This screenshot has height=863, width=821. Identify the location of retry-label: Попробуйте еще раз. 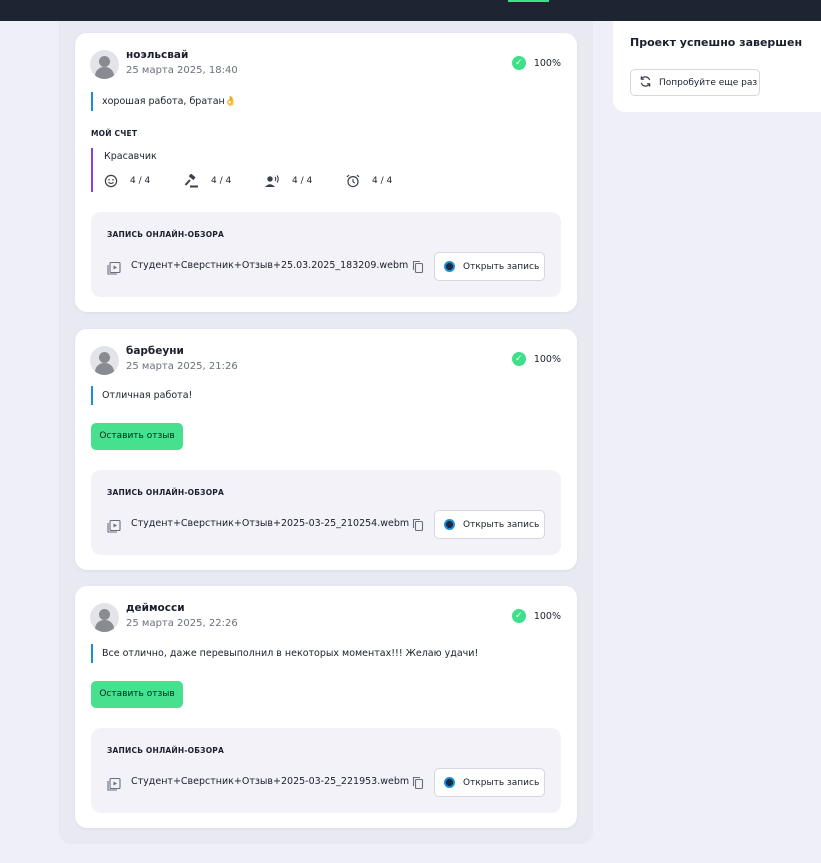
(708, 82).